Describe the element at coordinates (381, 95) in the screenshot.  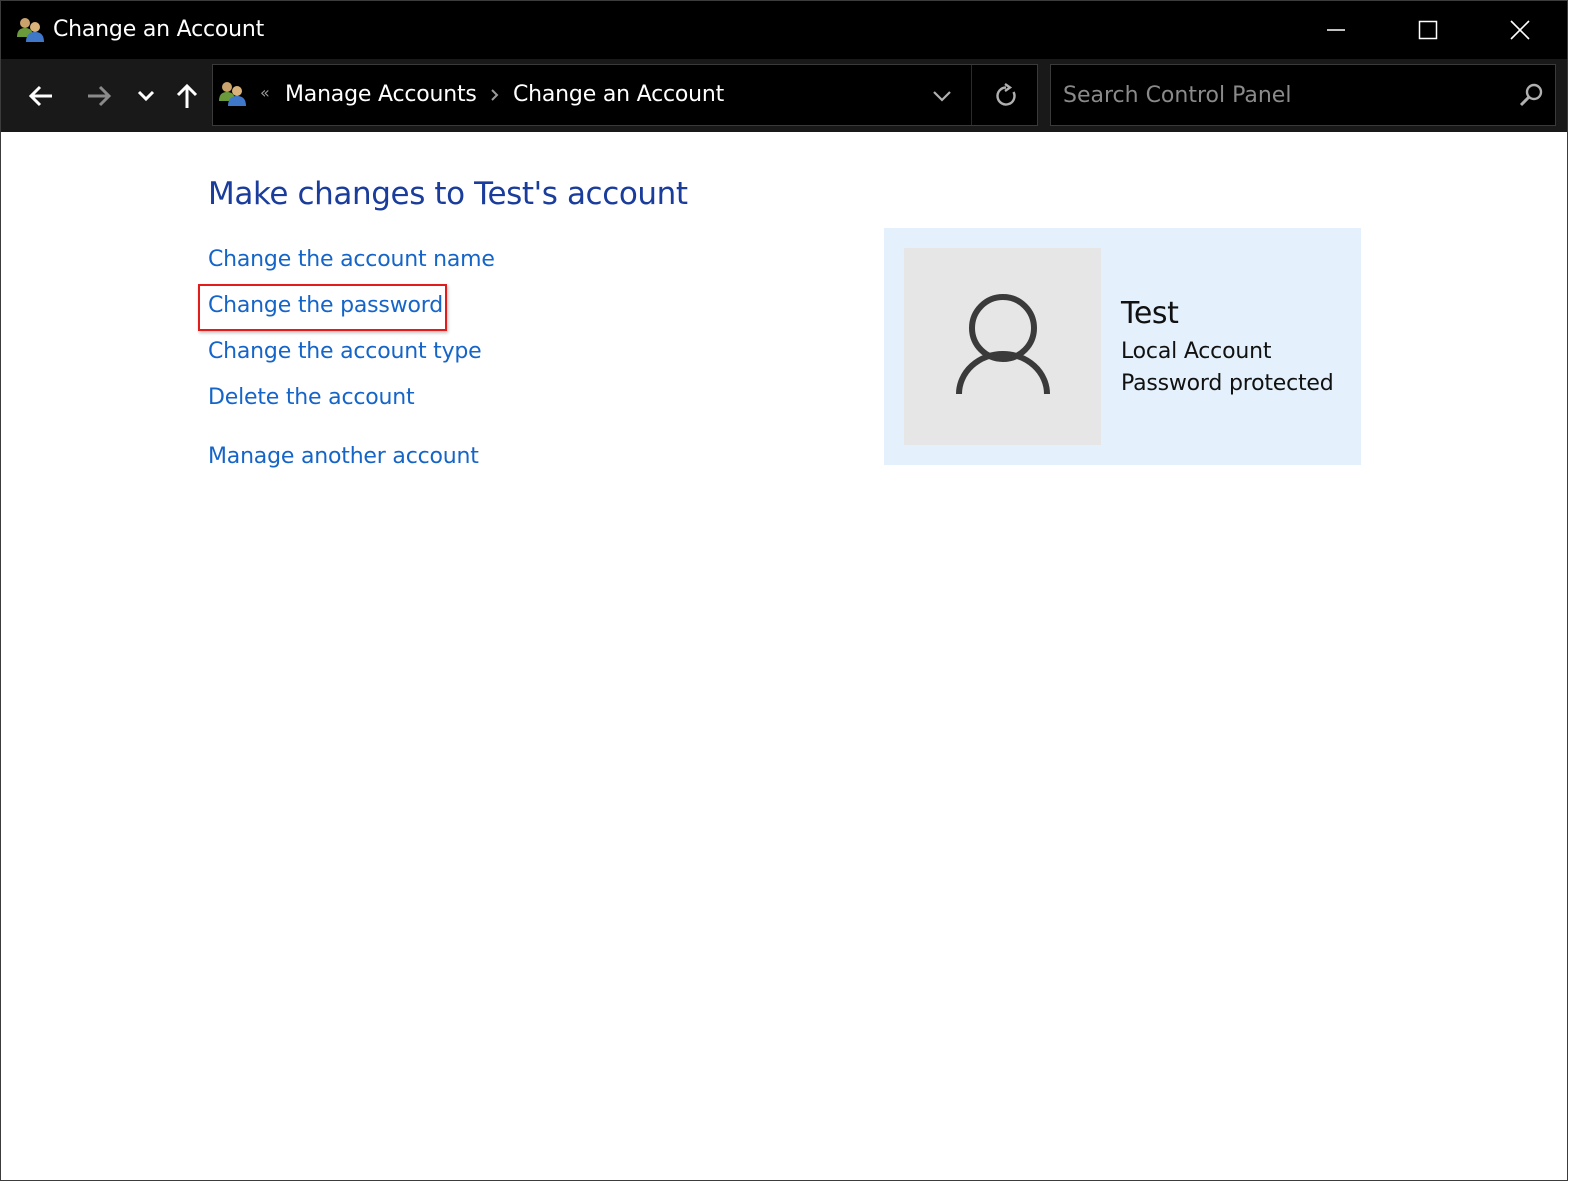
I see `breadcrumb-manage-accounts: Manage Accounts` at that location.